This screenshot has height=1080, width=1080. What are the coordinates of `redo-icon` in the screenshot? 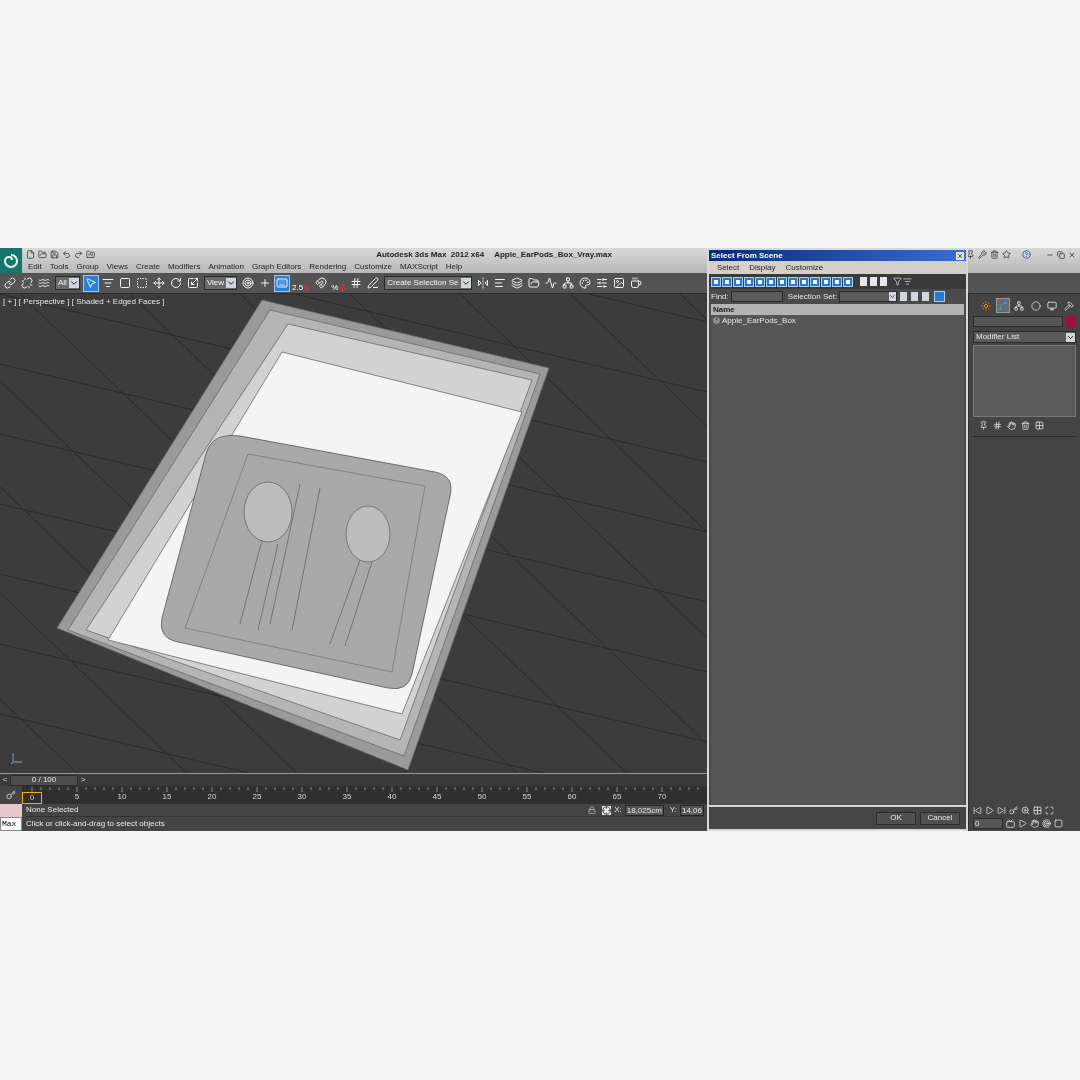 It's located at (78, 254).